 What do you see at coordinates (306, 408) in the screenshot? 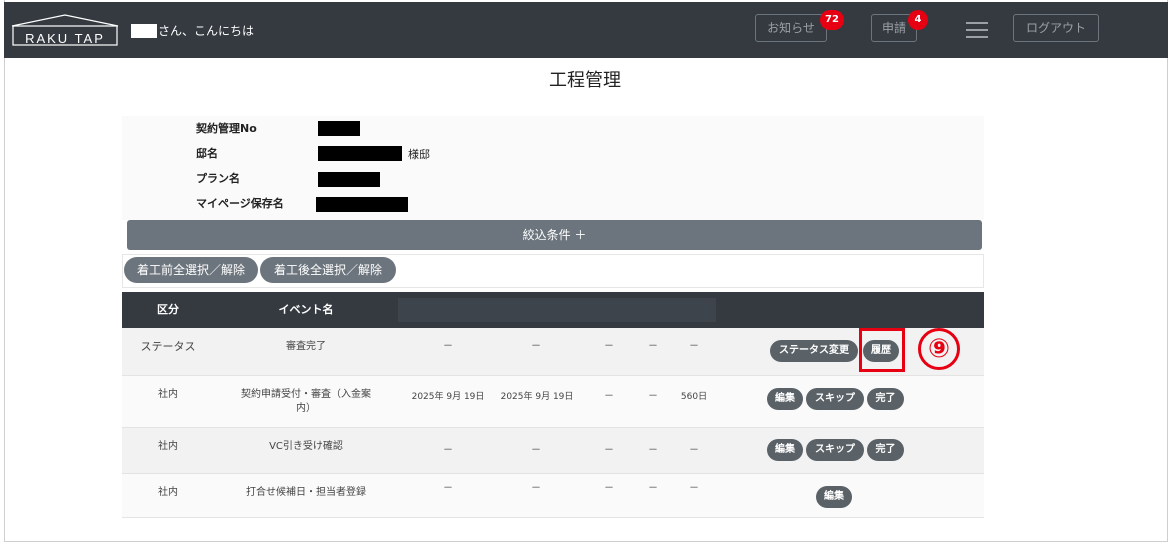
I see `row-event-name-line2: 内）` at bounding box center [306, 408].